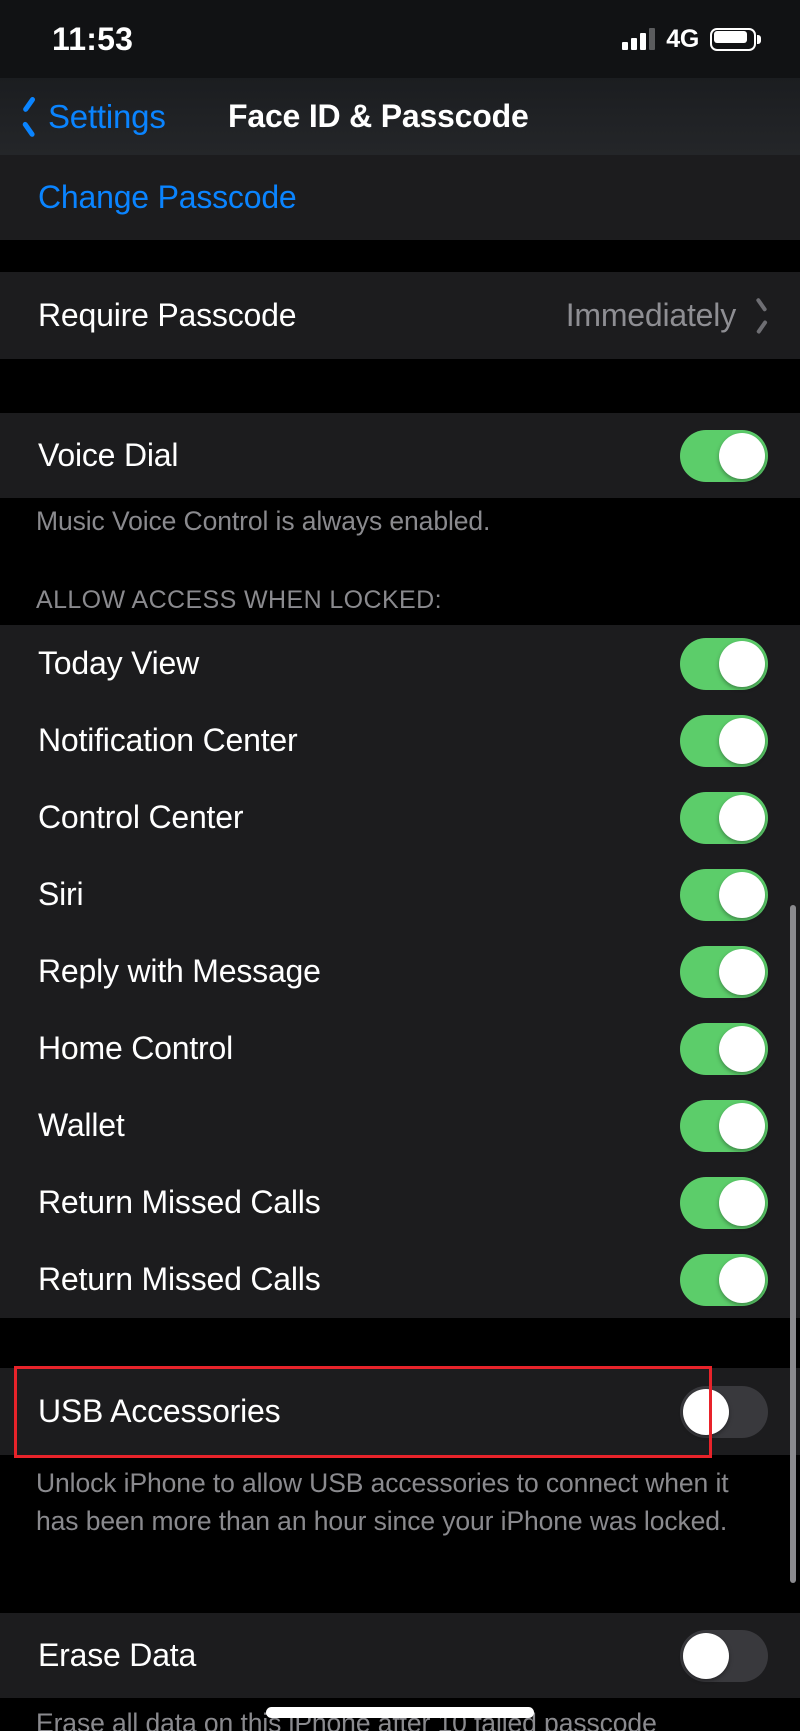 The height and width of the screenshot is (1731, 800). What do you see at coordinates (724, 817) in the screenshot?
I see `control-center-toggle` at bounding box center [724, 817].